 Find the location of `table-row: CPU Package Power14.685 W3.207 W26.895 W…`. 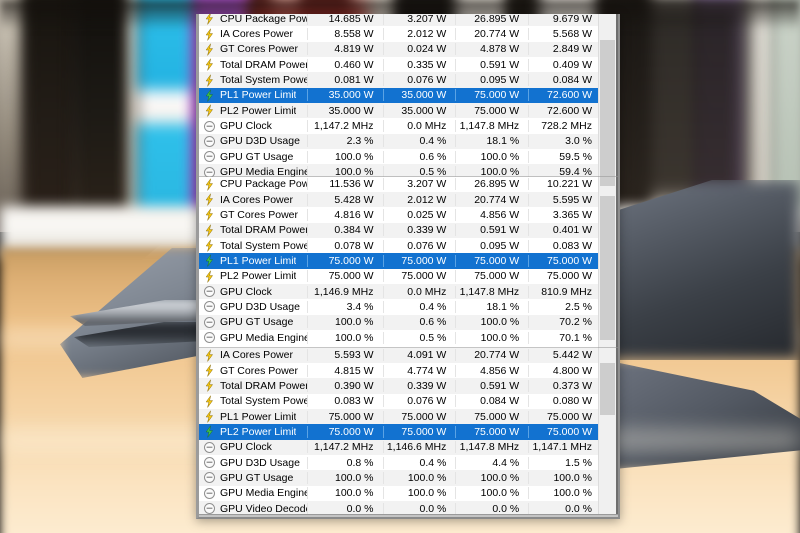

table-row: CPU Package Power14.685 W3.207 W26.895 W… is located at coordinates (400, 20).